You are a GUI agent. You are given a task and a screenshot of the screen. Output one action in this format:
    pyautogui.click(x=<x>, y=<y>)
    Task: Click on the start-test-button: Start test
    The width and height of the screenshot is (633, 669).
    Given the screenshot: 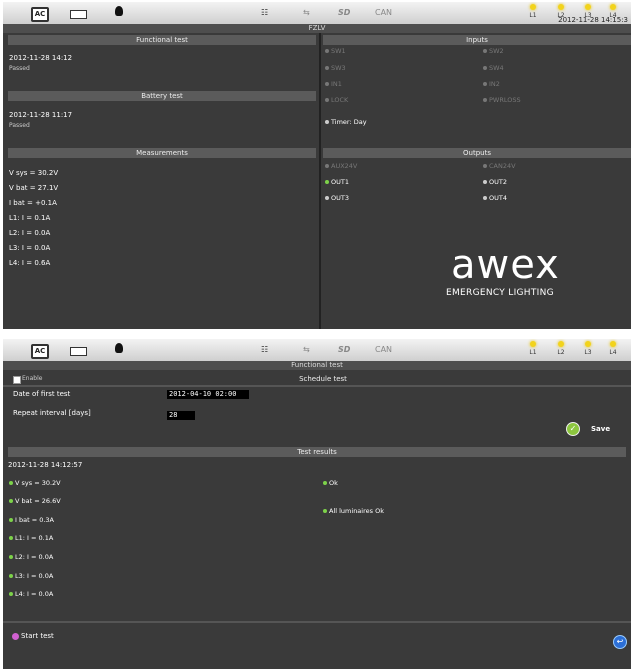 What is the action you would take?
    pyautogui.click(x=37, y=636)
    